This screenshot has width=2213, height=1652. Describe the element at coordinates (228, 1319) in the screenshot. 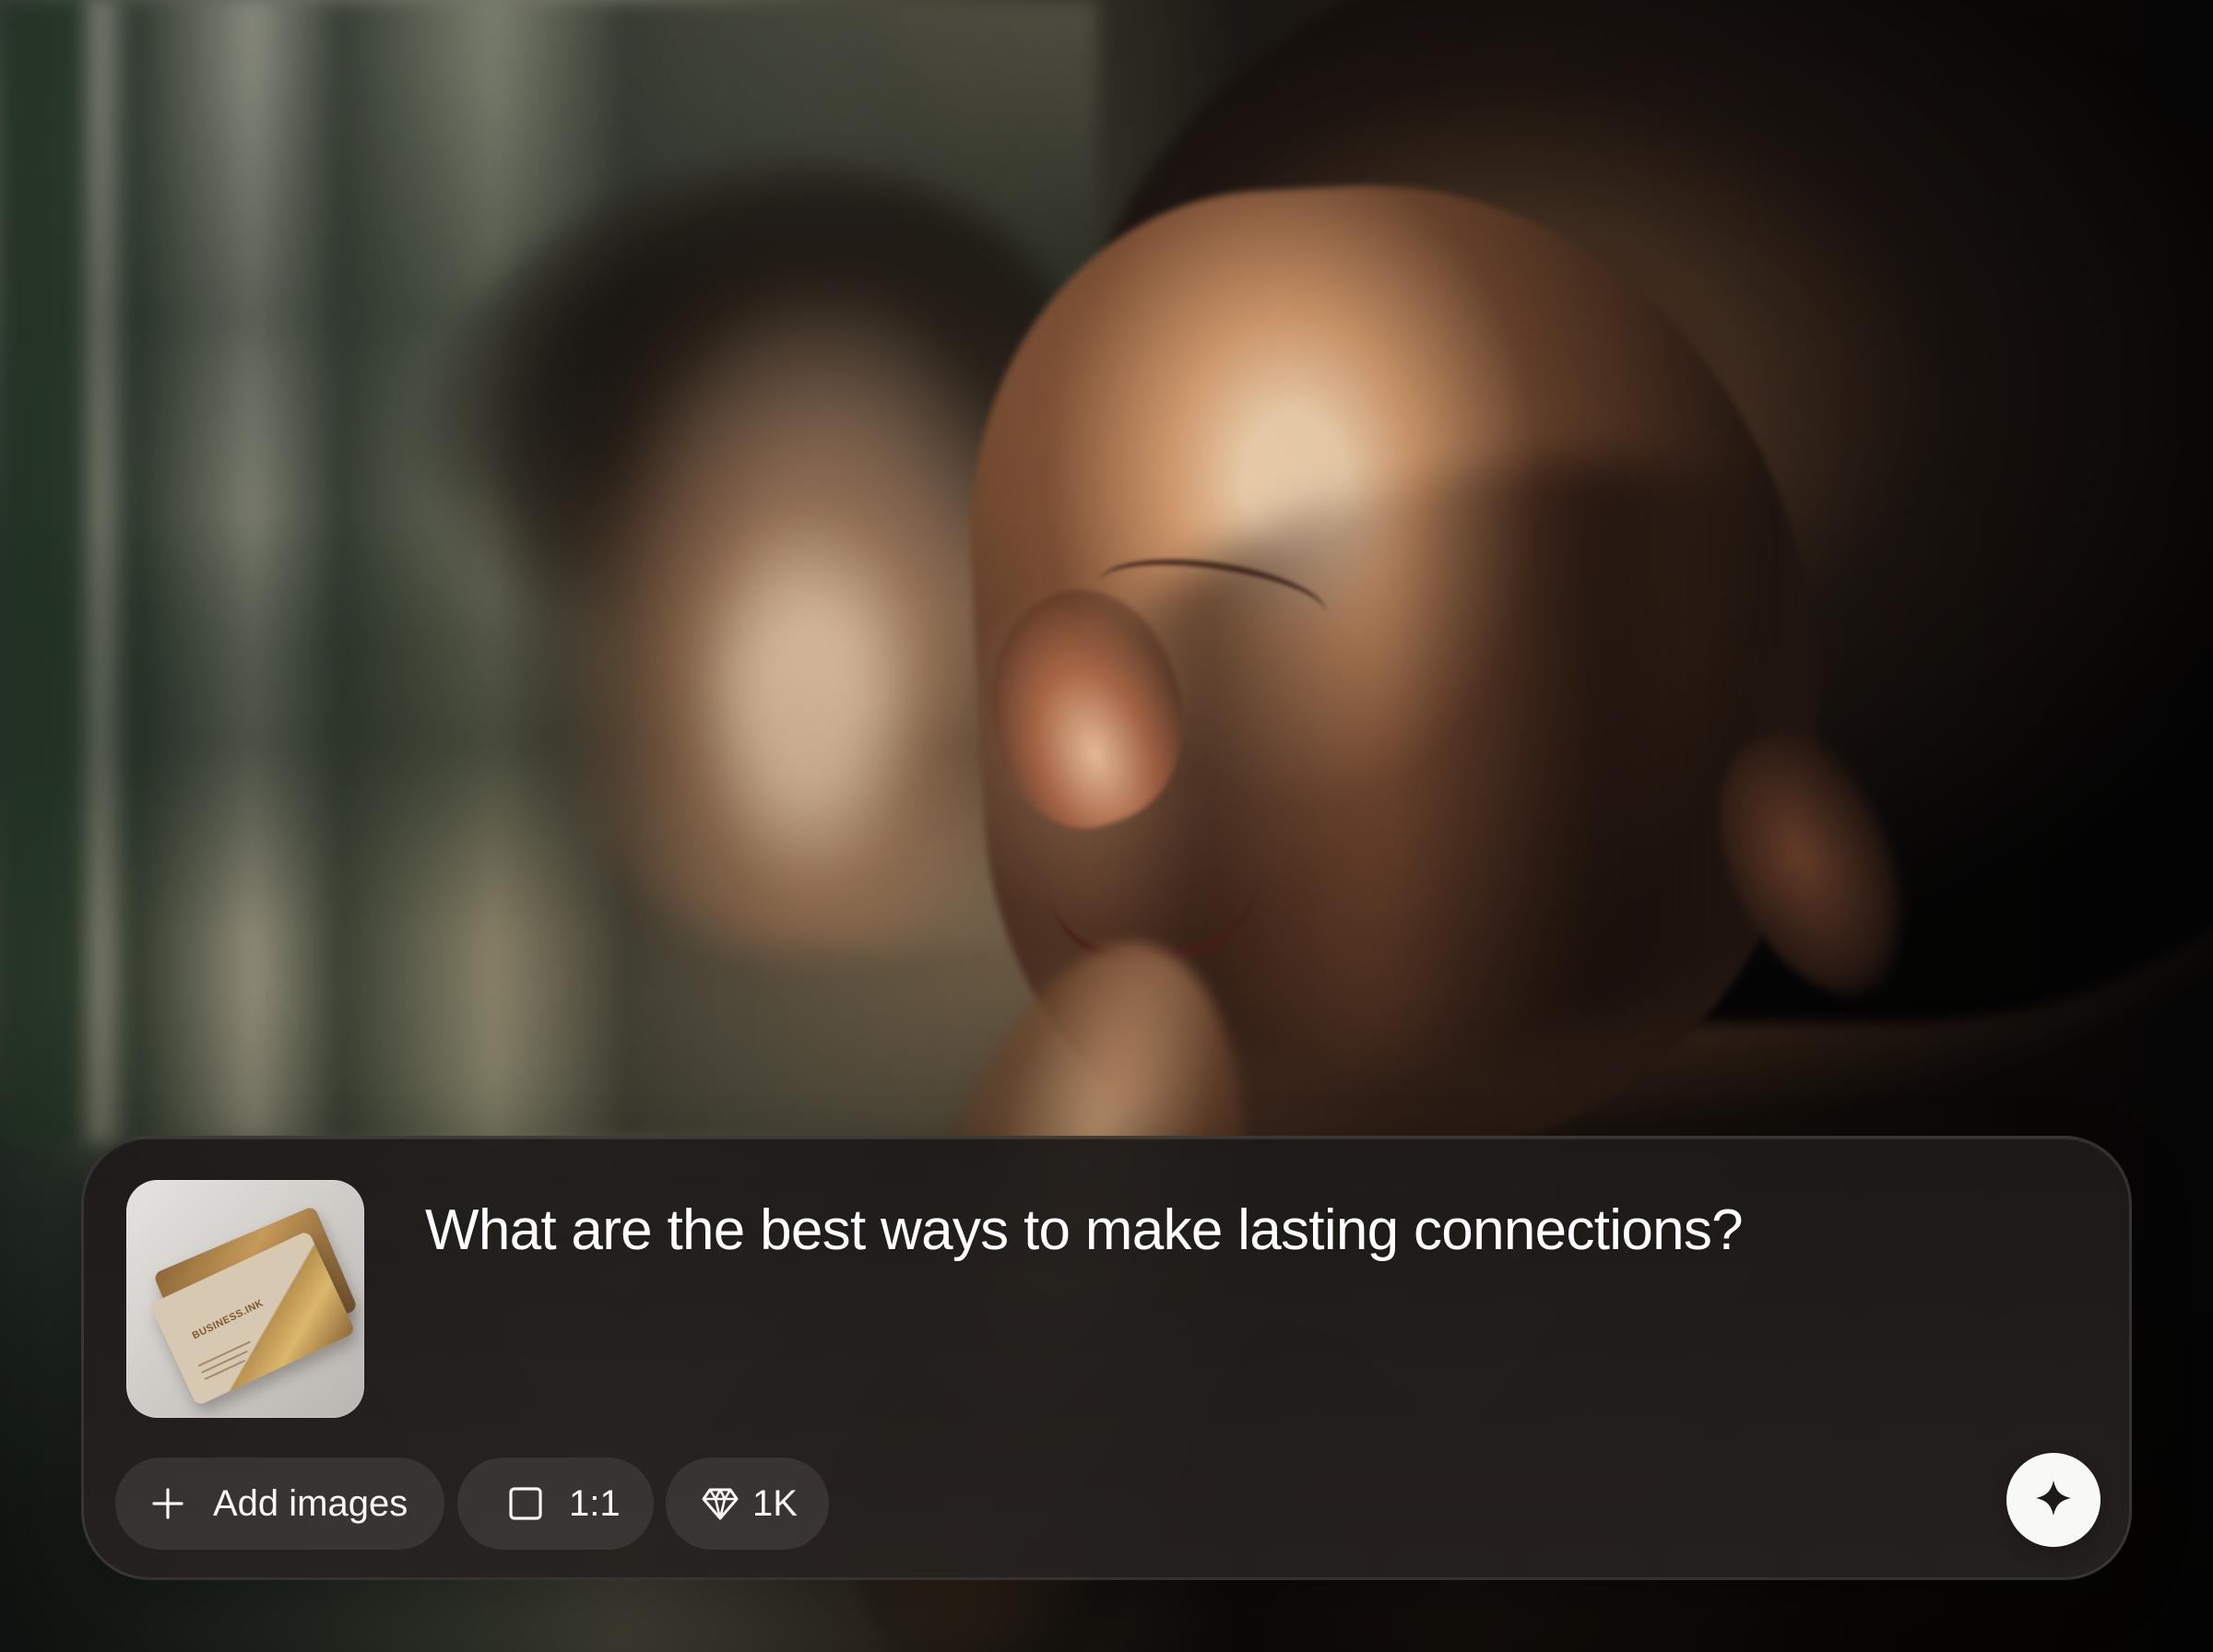

I see `business-card-logo-text: BUSINESS.INK` at that location.